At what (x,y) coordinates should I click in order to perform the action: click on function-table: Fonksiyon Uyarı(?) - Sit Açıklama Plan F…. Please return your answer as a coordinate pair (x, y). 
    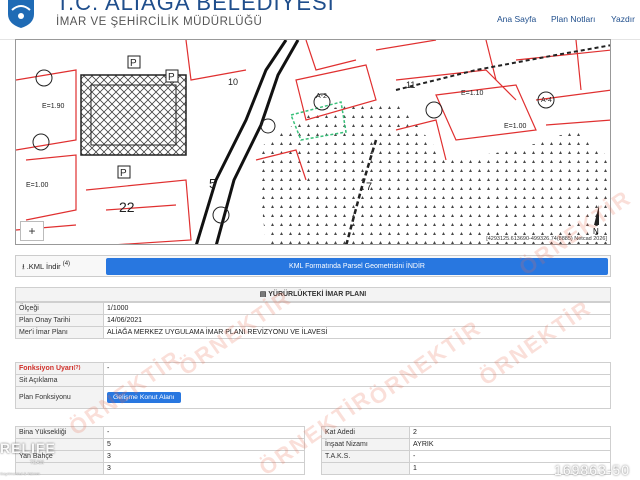
    Looking at the image, I should click on (313, 385).